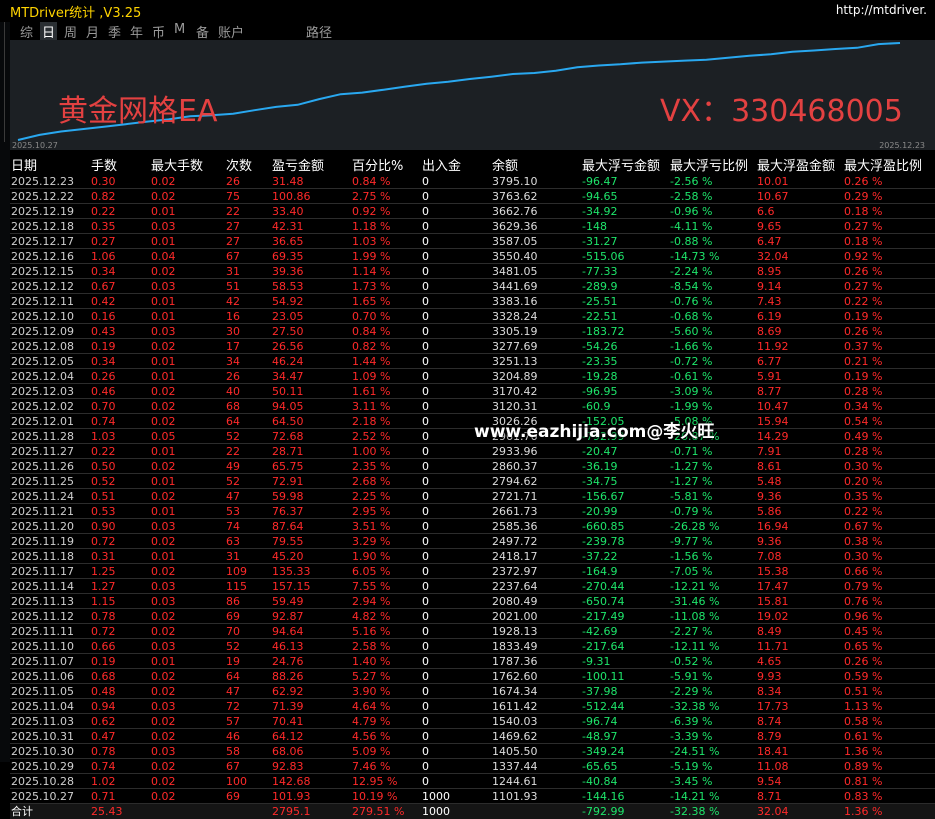  I want to click on table-cell: 7.55 %, so click(386, 586).